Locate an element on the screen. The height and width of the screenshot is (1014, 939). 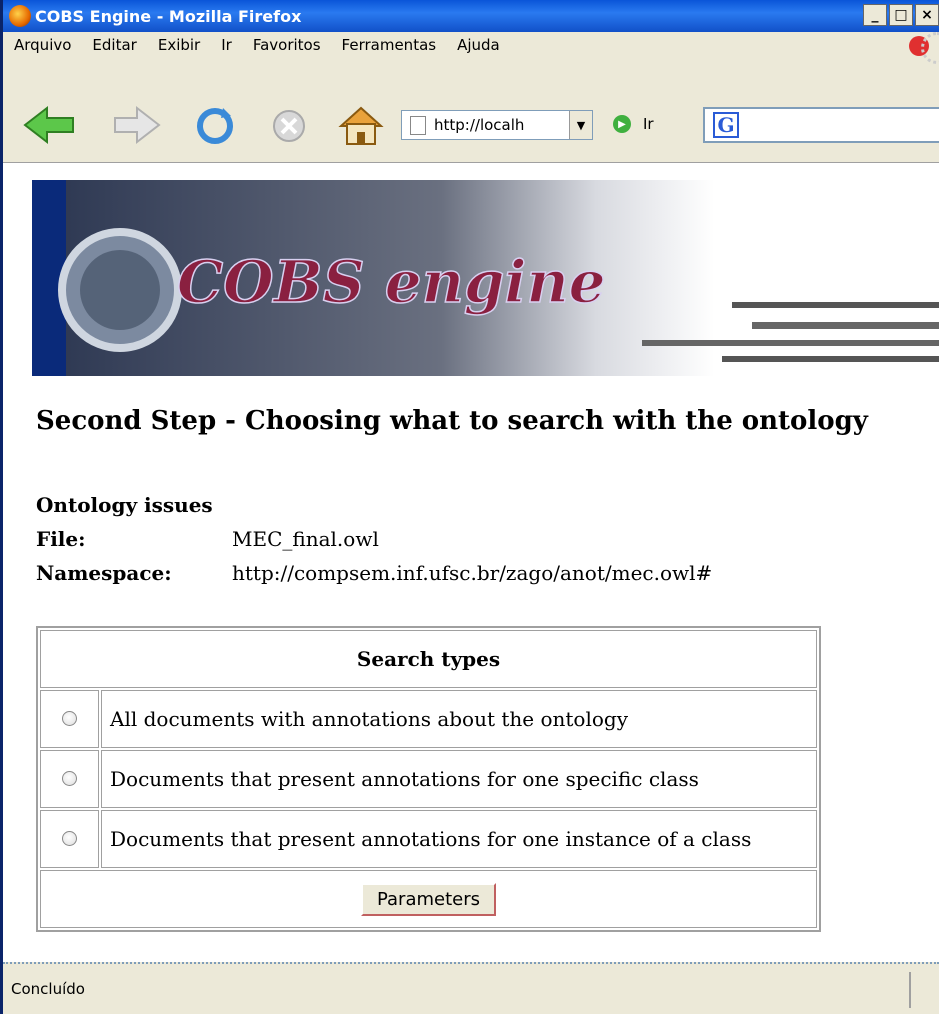
url-bar: http://localh ▼ is located at coordinates (497, 125).